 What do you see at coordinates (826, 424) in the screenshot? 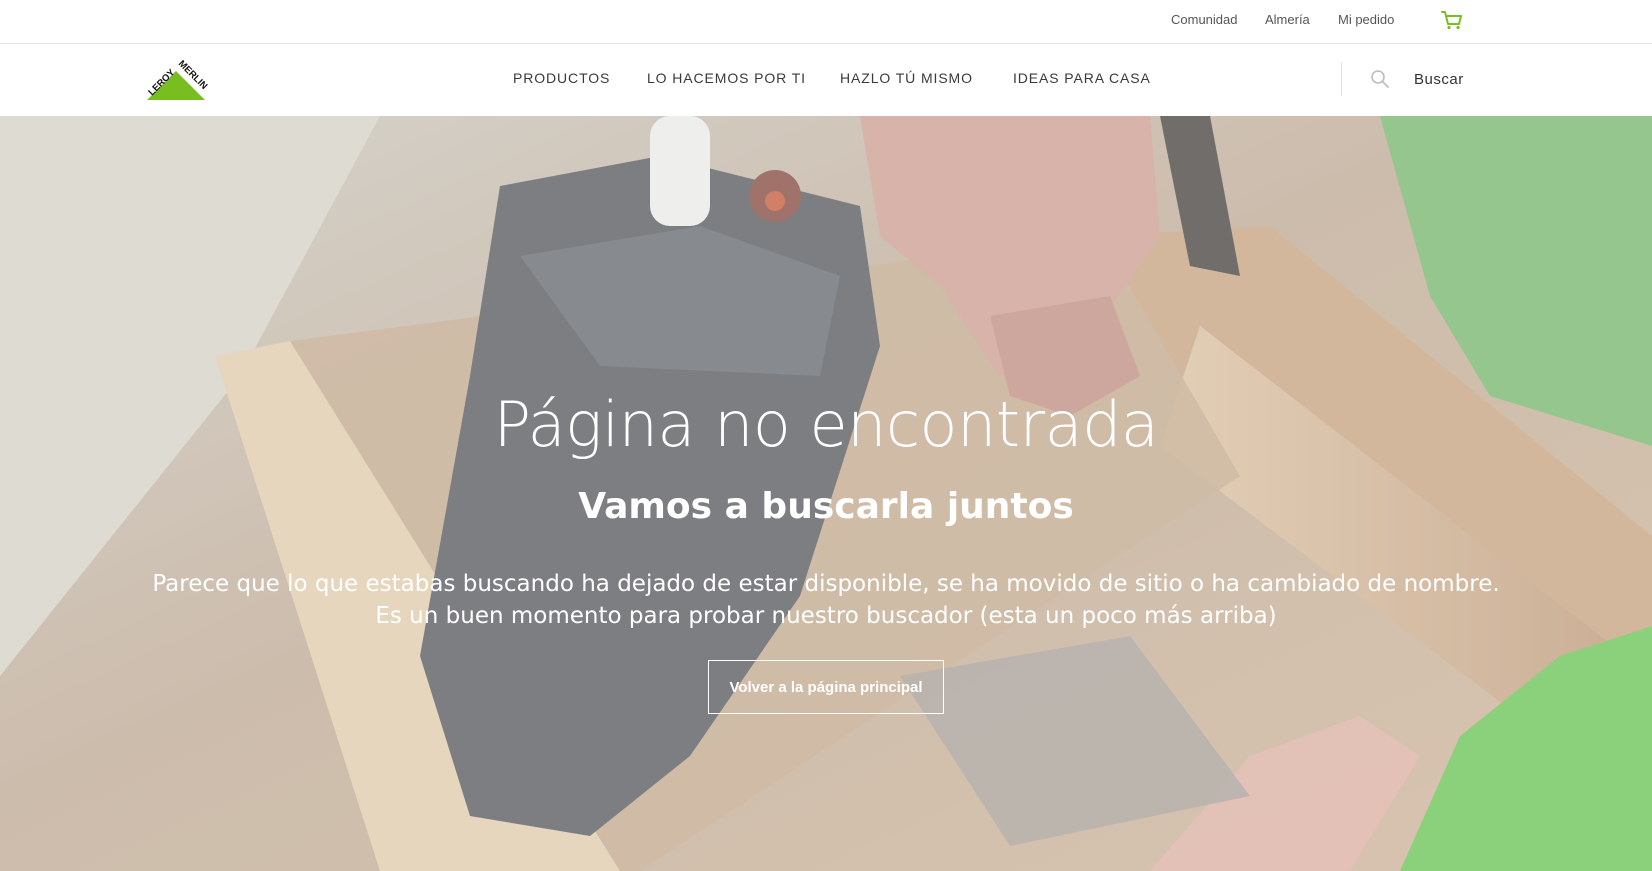
I see `page-title: Página no encontrada` at bounding box center [826, 424].